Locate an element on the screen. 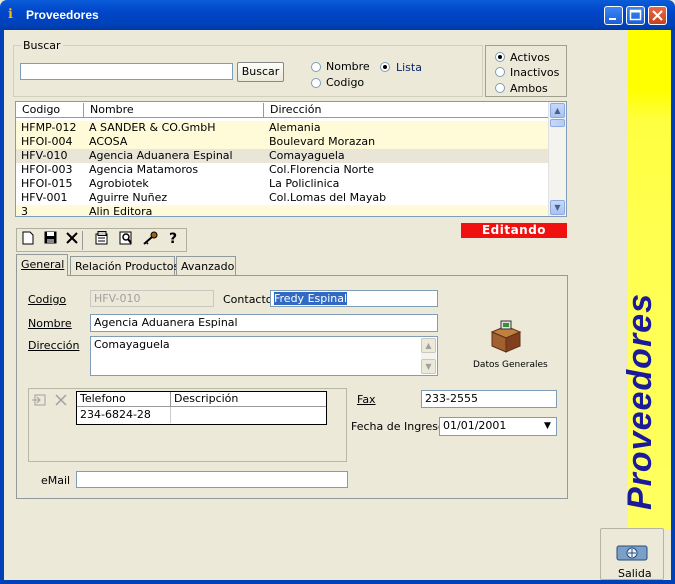 This screenshot has width=675, height=584. tab-related-products: Relación Productos is located at coordinates (124, 265).